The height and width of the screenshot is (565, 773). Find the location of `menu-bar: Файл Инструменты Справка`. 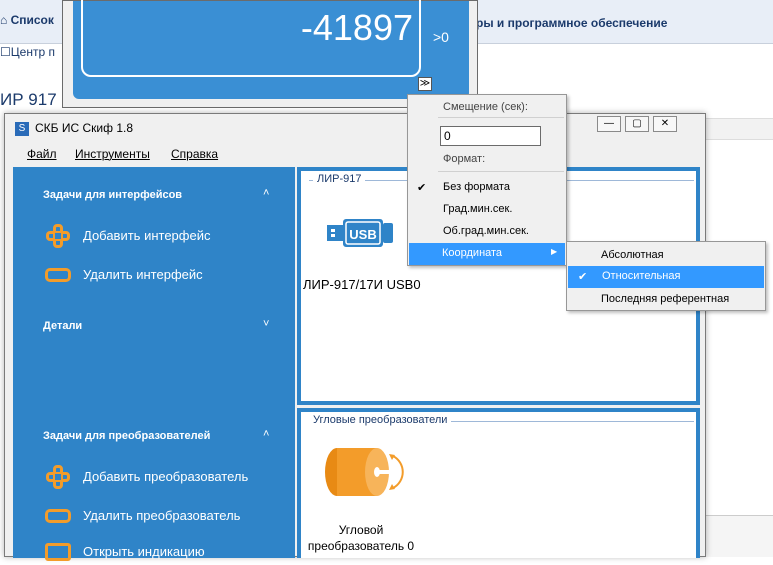

menu-bar: Файл Инструменты Справка is located at coordinates (356, 153).